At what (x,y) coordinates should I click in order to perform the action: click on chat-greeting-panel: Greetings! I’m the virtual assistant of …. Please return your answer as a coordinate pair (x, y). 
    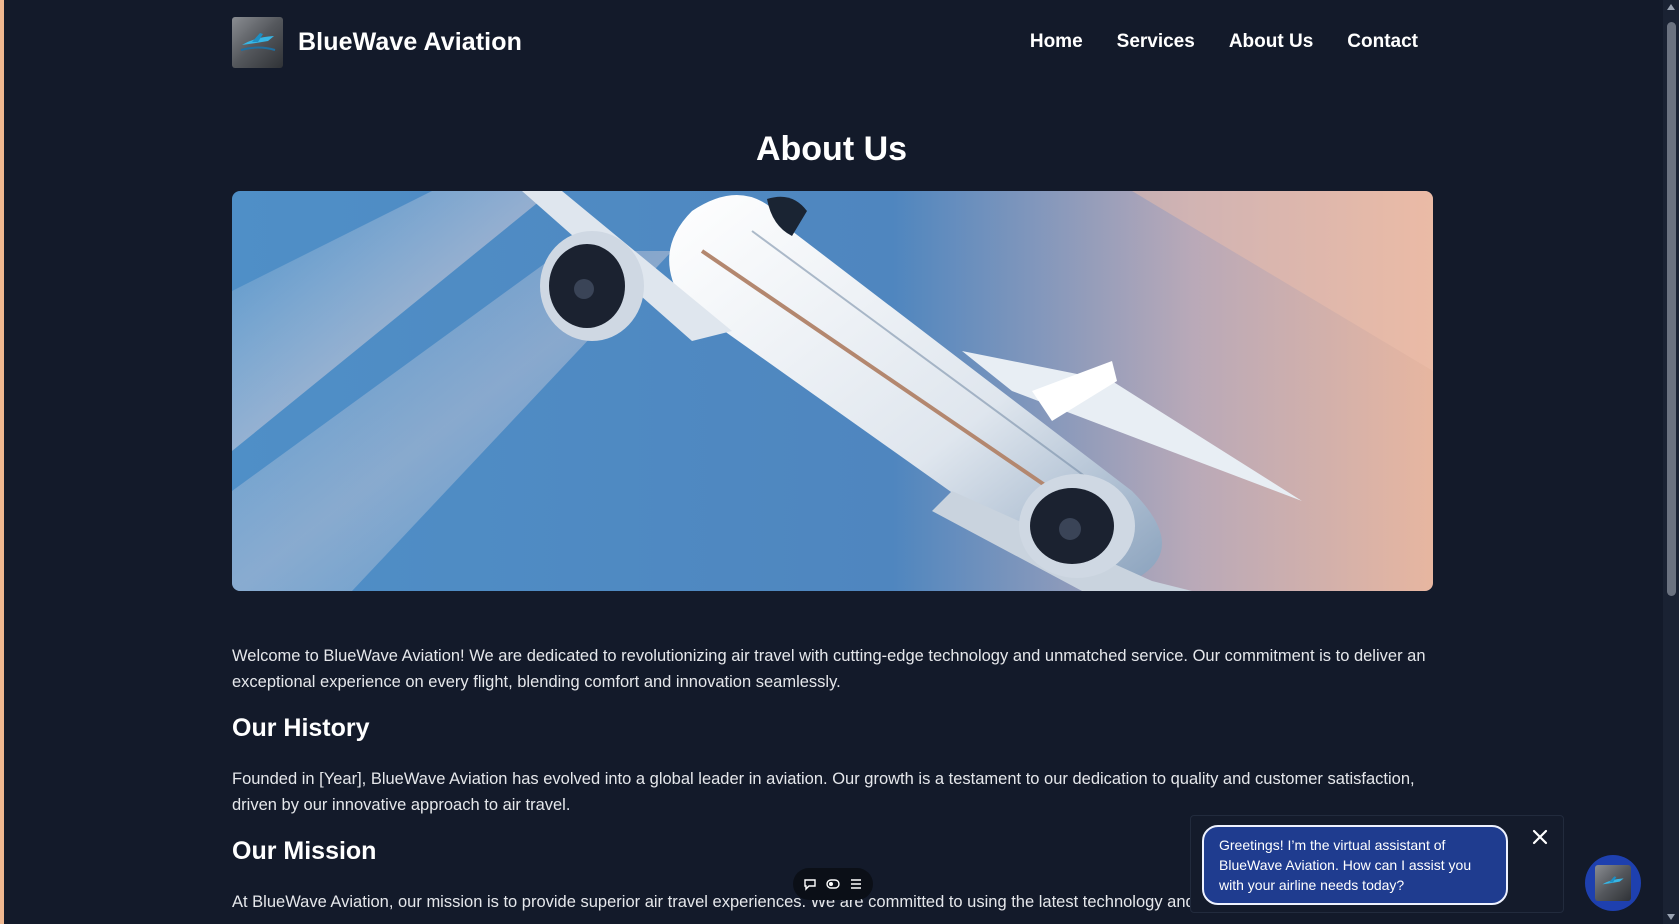
    Looking at the image, I should click on (1377, 864).